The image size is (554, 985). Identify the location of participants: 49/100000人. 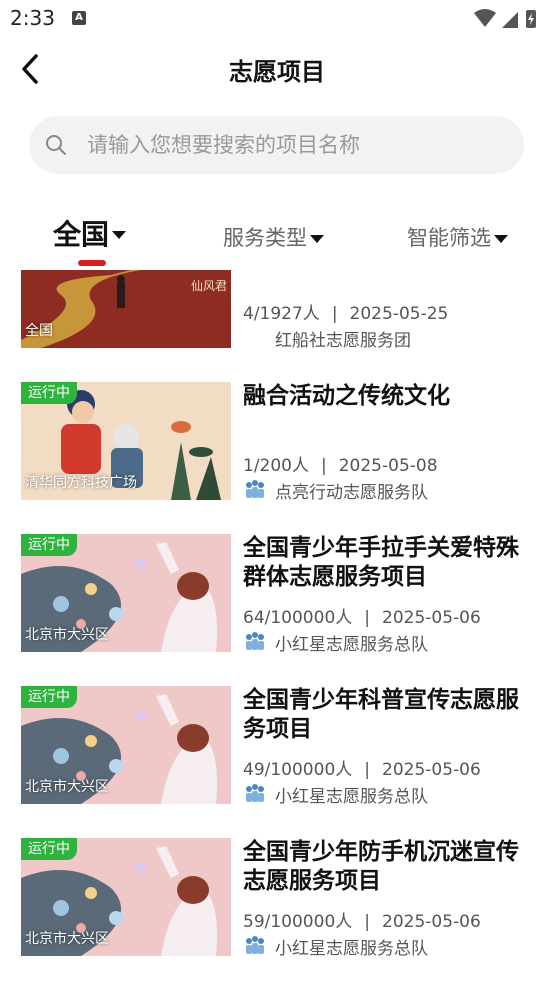
(298, 770).